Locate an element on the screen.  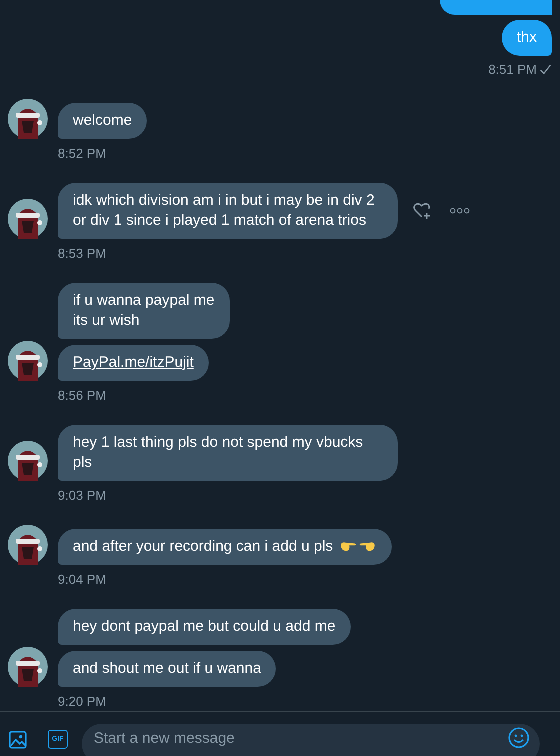
message-bubble: and shout me out if u wanna is located at coordinates (167, 669).